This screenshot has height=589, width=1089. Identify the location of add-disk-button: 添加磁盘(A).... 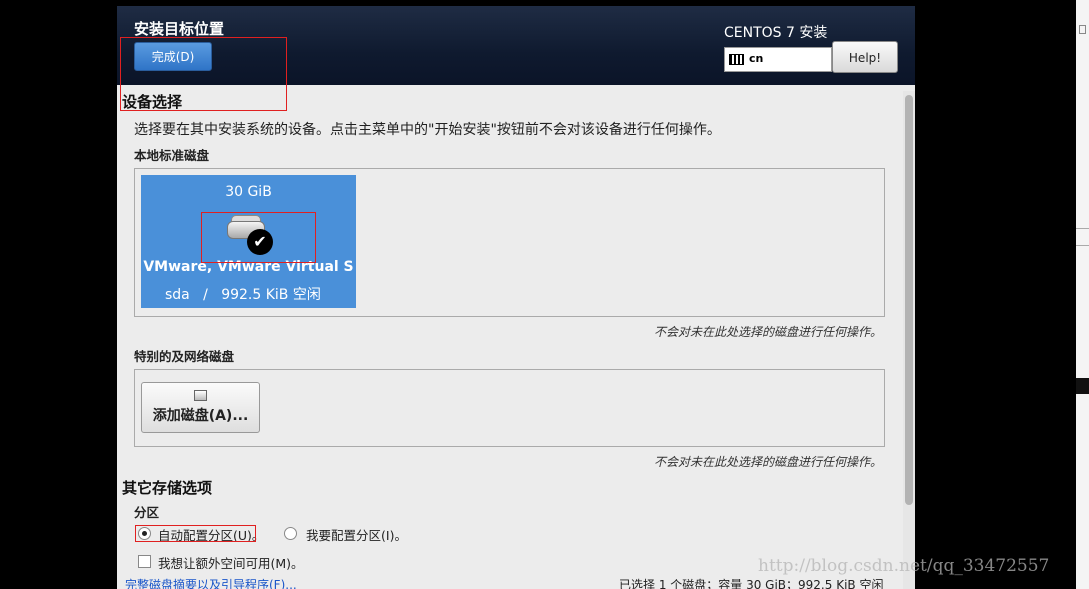
(200, 407).